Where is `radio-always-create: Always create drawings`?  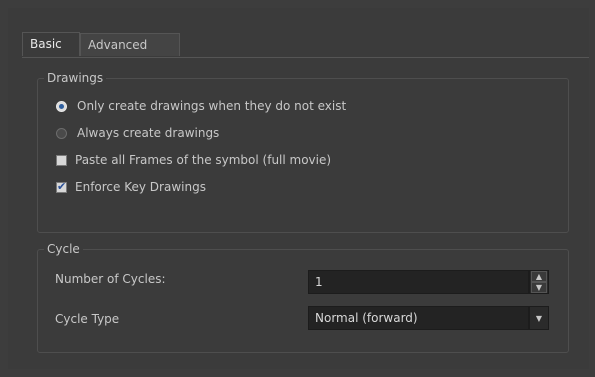 radio-always-create: Always create drawings is located at coordinates (137, 133).